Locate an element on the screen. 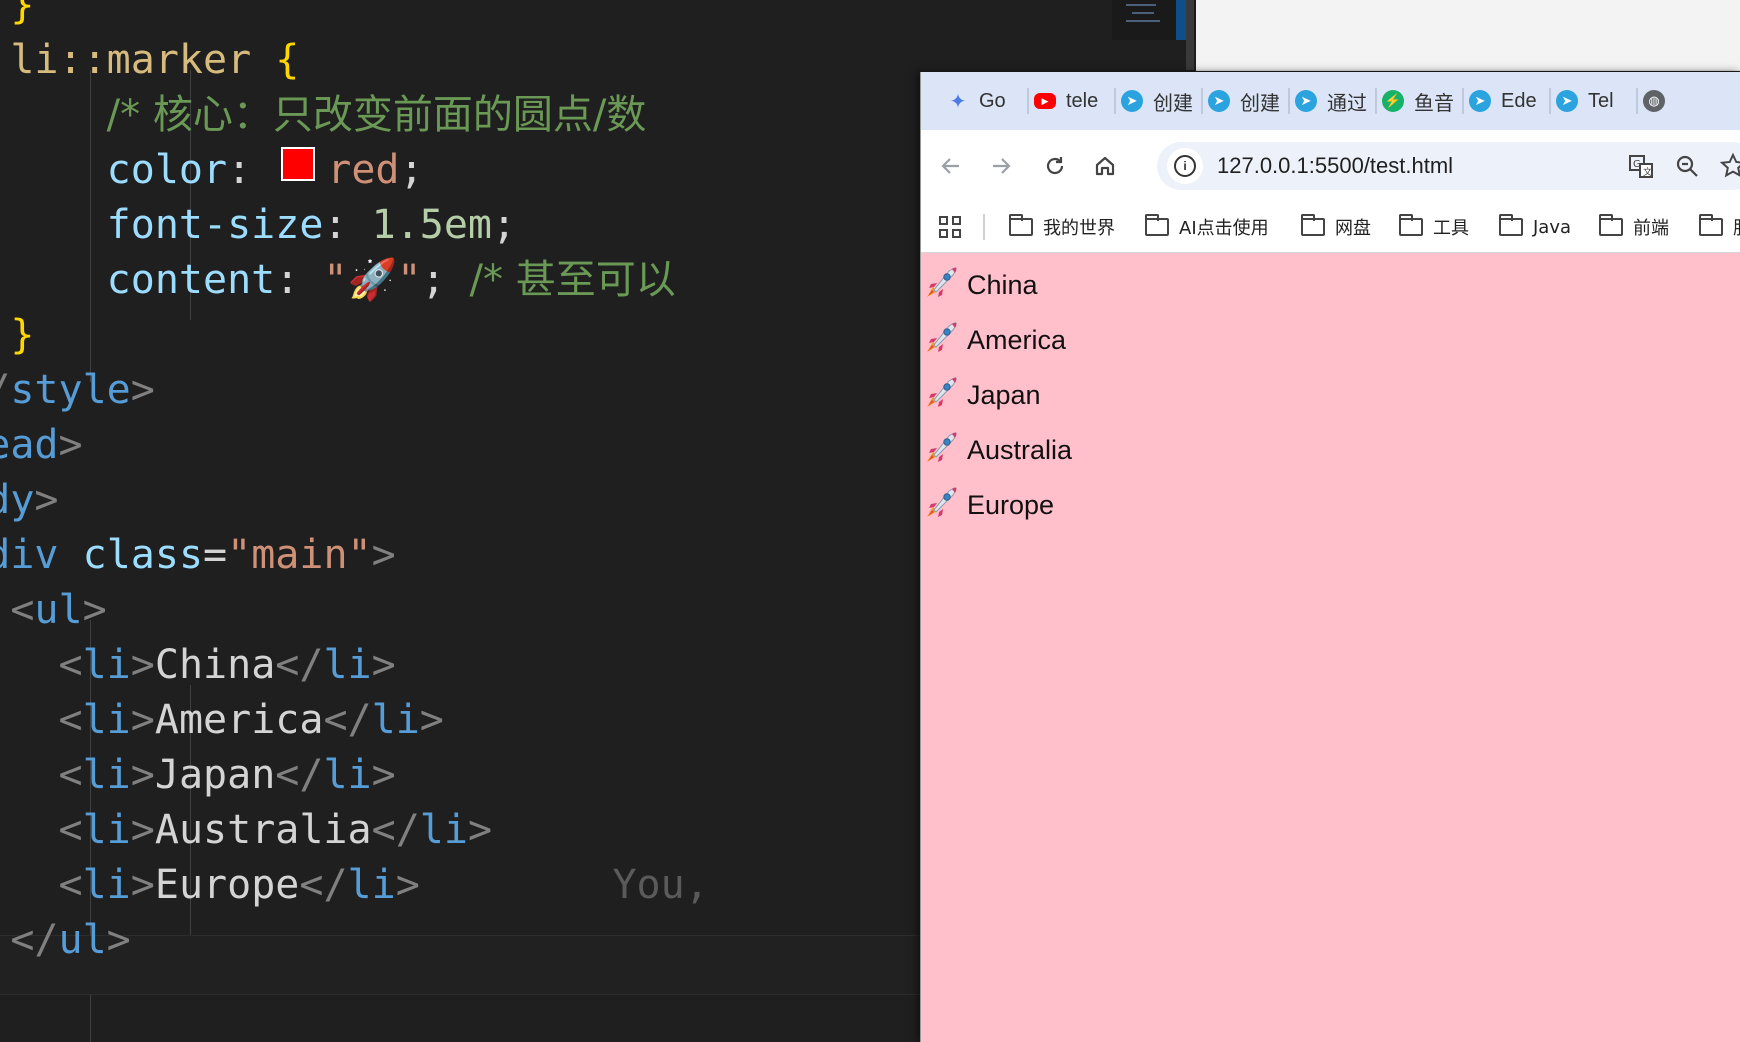 The height and width of the screenshot is (1042, 1740). code-line: font-size: 1.5em; is located at coordinates (258, 225).